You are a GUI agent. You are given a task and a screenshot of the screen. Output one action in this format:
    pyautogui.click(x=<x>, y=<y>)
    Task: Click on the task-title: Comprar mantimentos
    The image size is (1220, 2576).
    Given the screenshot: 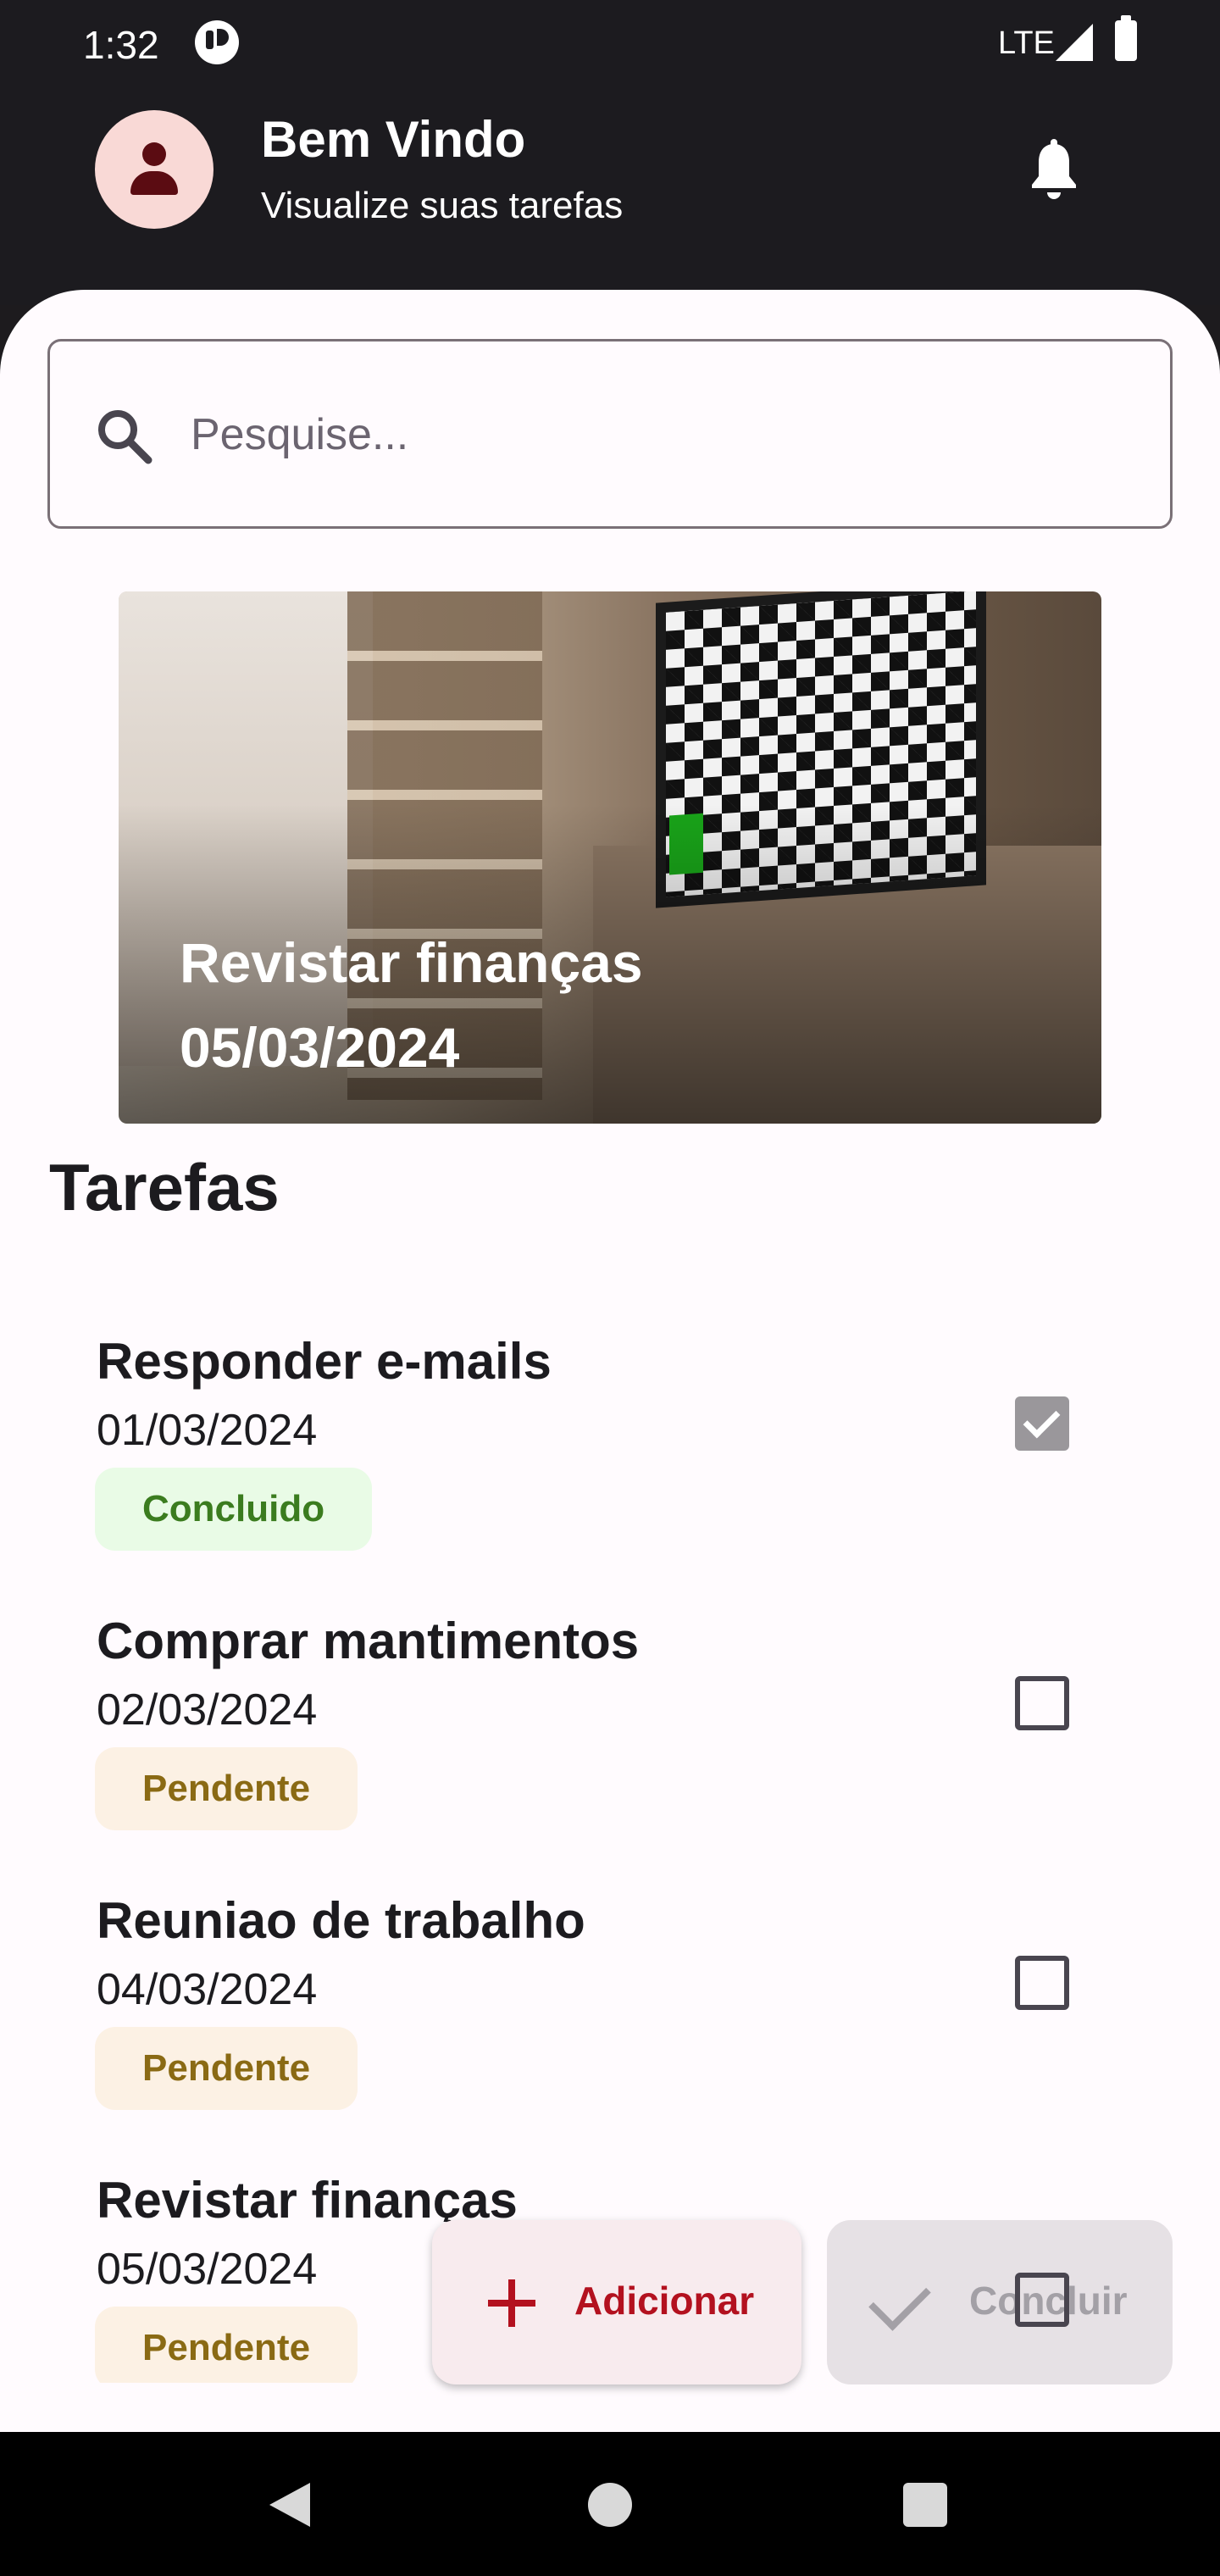 What is the action you would take?
    pyautogui.click(x=368, y=1641)
    